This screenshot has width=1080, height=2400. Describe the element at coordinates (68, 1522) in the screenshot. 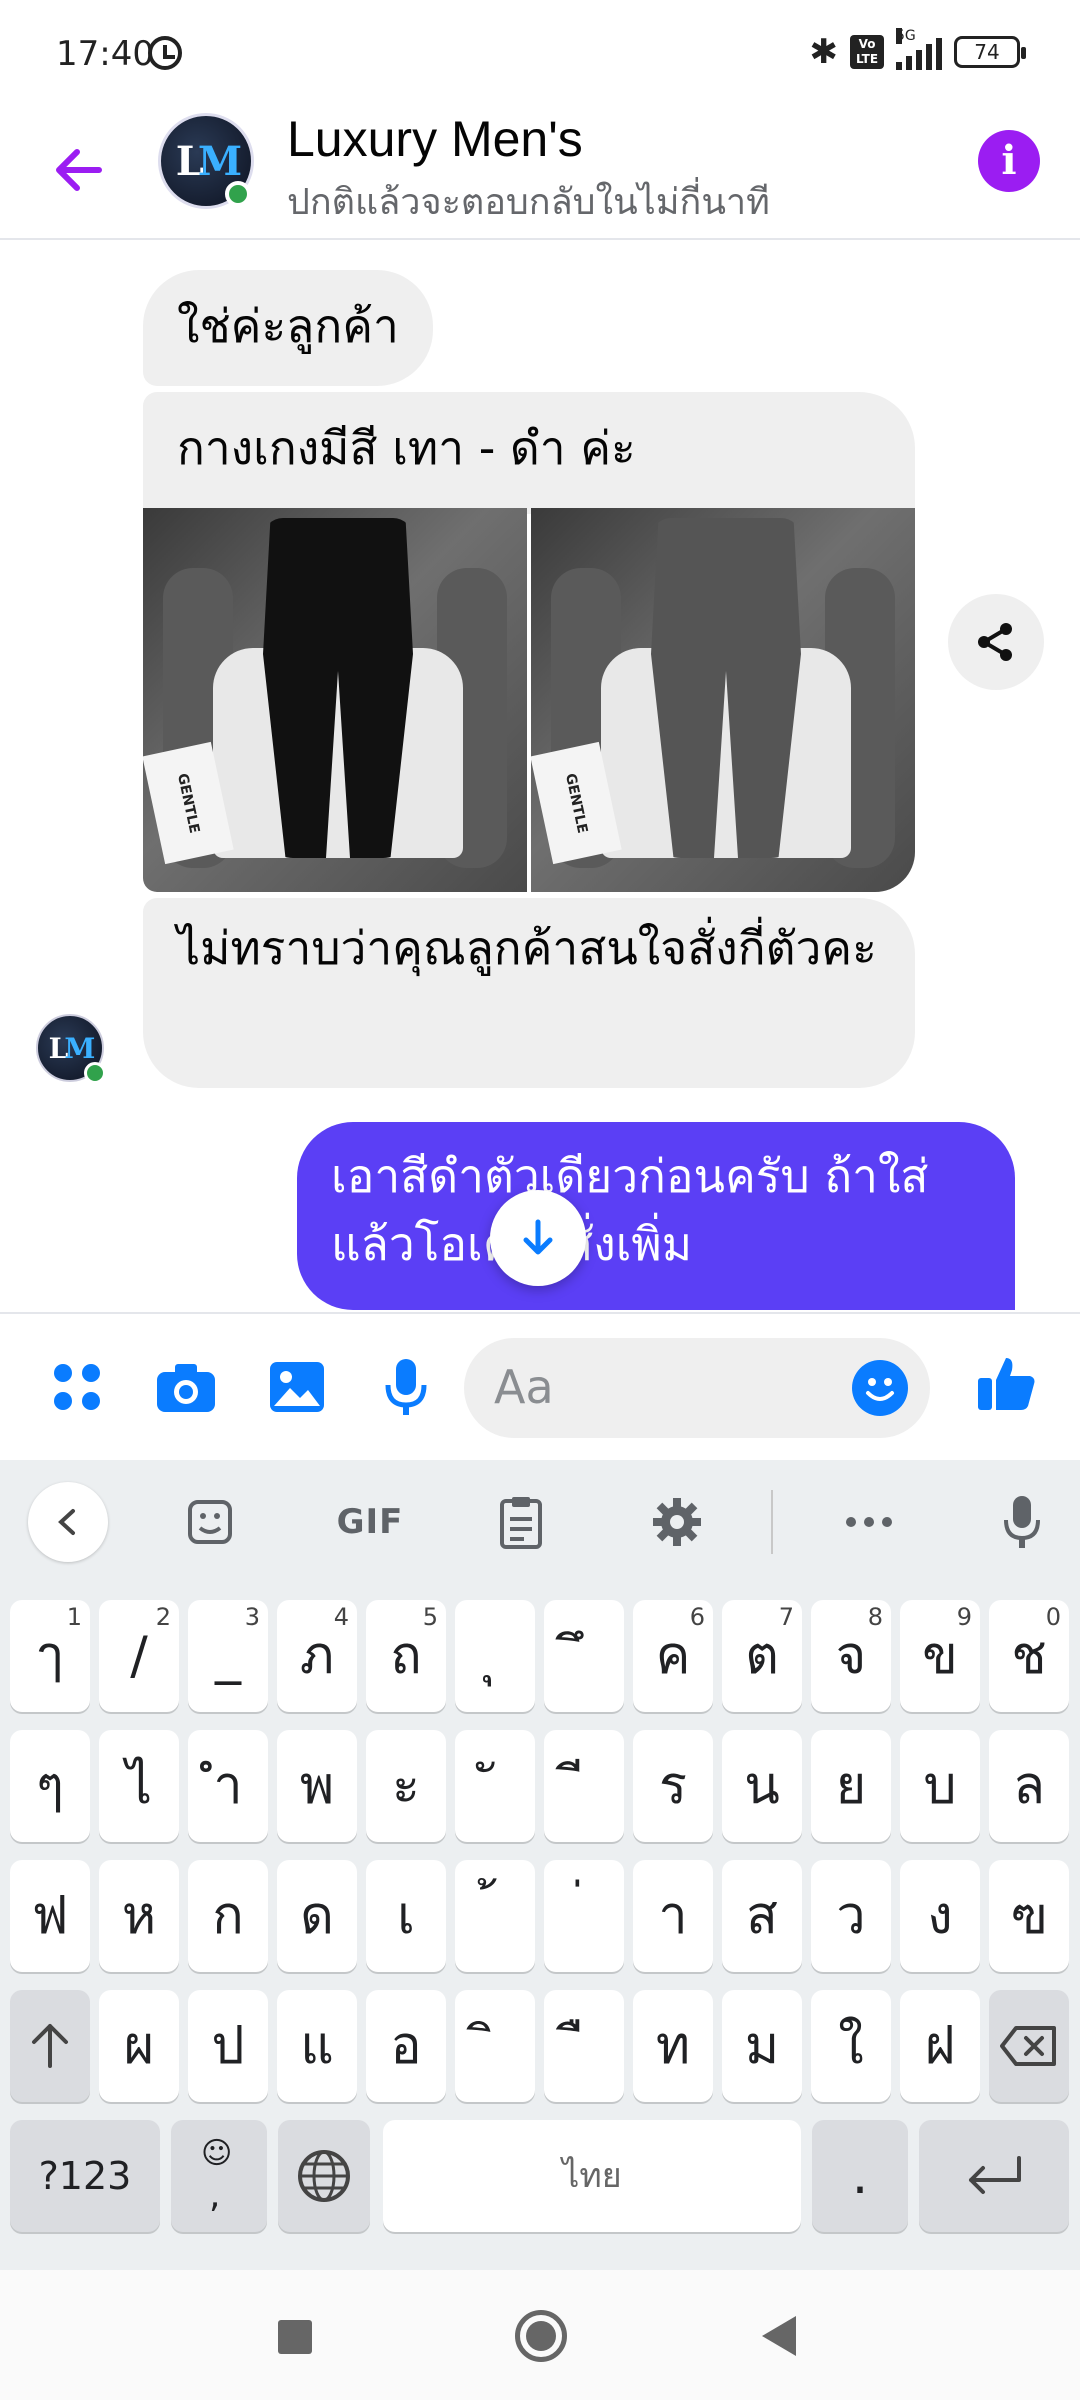

I see `back-chevron-icon` at that location.